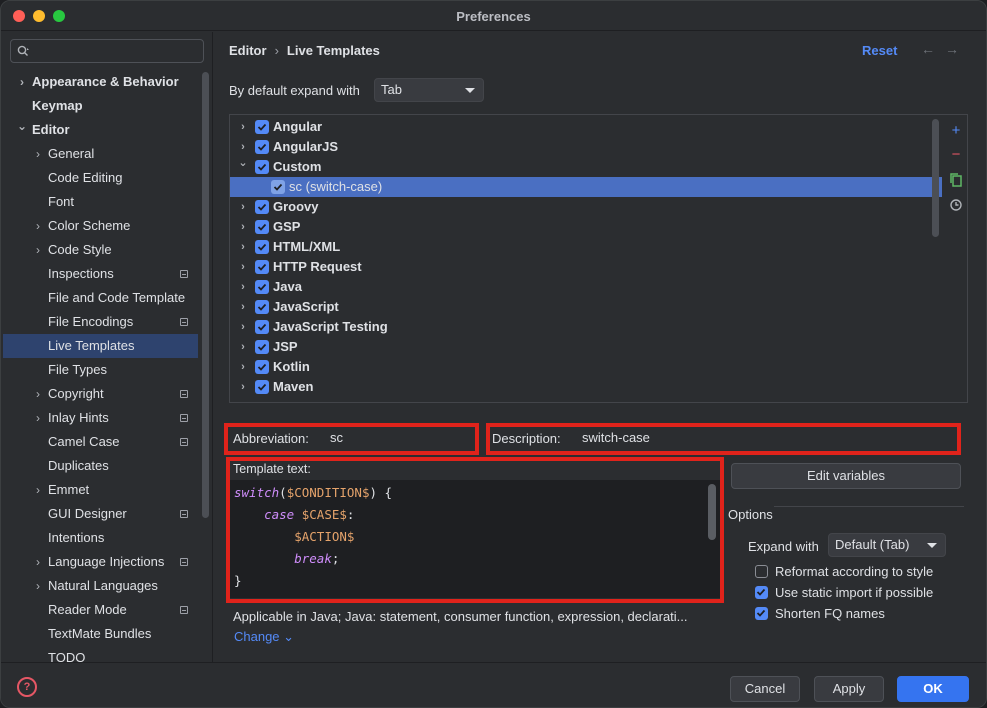 The height and width of the screenshot is (708, 987). Describe the element at coordinates (100, 418) in the screenshot. I see `sidebar-item-inlay-hints: › Inlay Hints` at that location.